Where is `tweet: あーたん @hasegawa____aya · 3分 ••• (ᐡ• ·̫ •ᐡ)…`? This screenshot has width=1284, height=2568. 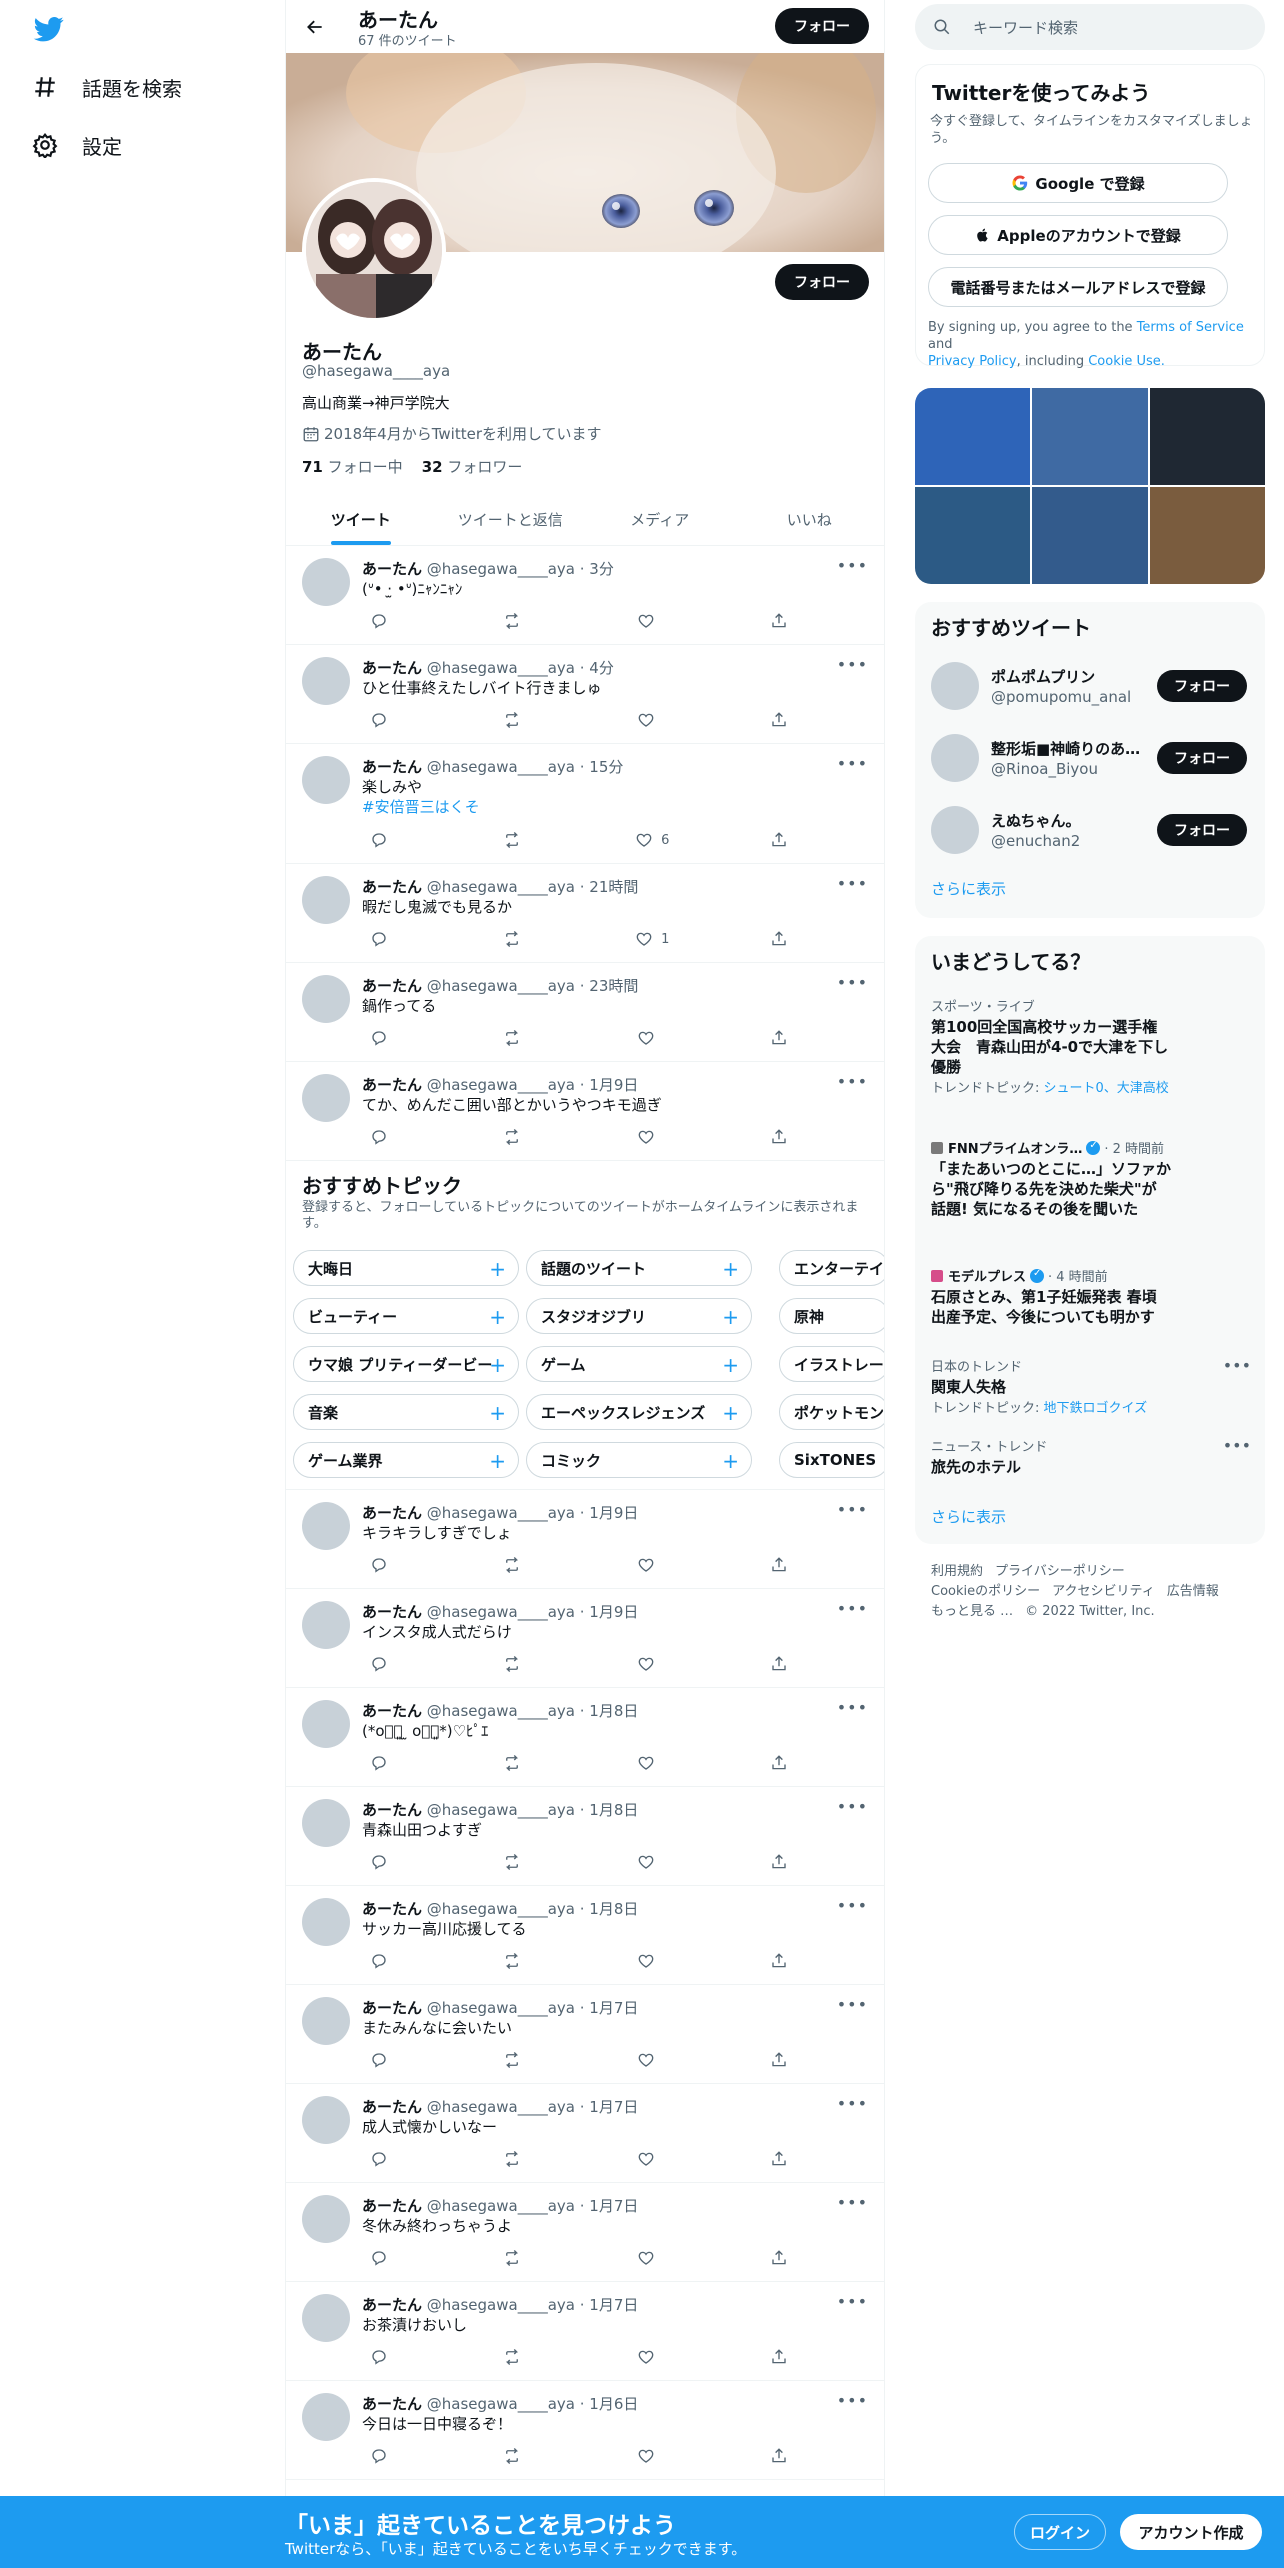 tweet: あーたん @hasegawa____aya · 3分 ••• (ᐡ• ·̫ •ᐡ)… is located at coordinates (585, 595).